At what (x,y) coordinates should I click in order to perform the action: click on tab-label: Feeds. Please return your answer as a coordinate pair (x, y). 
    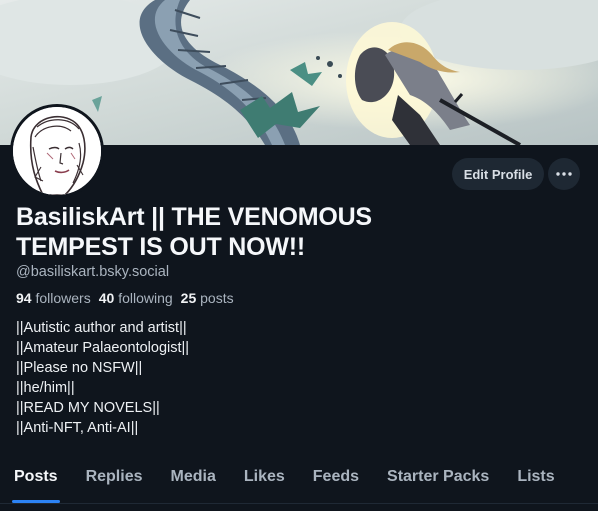
    Looking at the image, I should click on (336, 476).